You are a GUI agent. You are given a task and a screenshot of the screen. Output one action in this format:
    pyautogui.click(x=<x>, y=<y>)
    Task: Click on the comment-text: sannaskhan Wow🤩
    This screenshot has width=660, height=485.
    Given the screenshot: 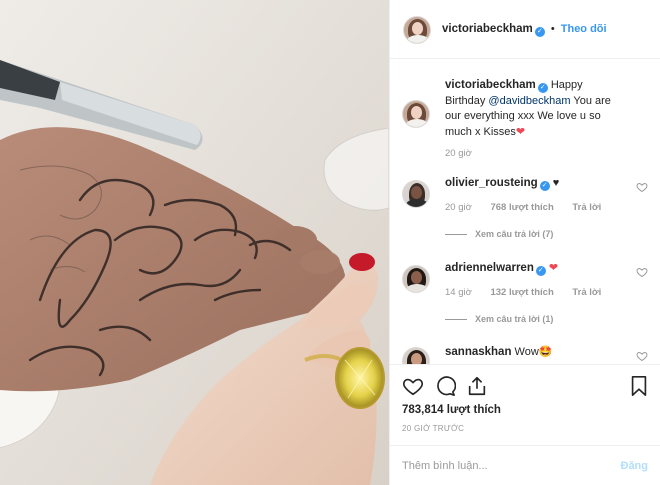 What is the action you would take?
    pyautogui.click(x=534, y=353)
    